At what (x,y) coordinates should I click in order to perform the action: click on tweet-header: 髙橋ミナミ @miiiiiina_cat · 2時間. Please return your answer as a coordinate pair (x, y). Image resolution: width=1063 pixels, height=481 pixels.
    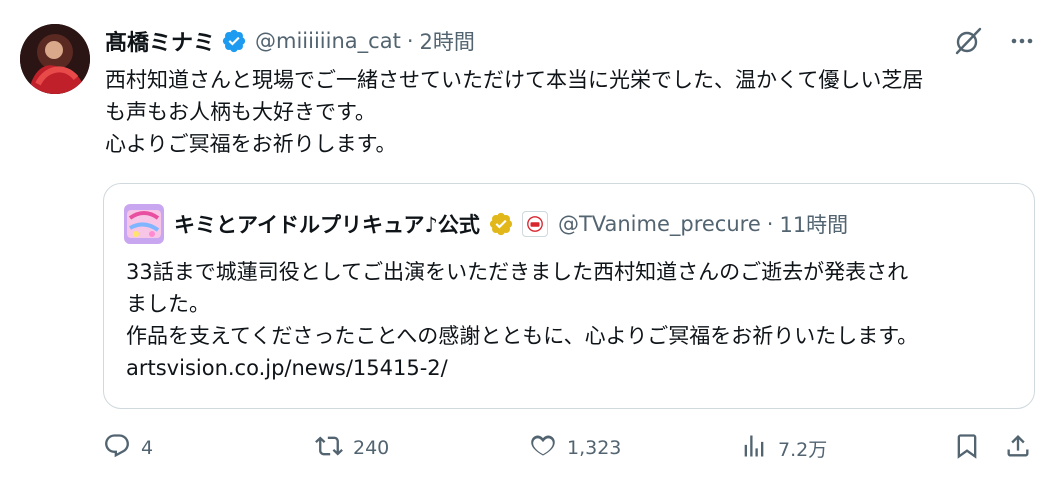
    Looking at the image, I should click on (290, 41).